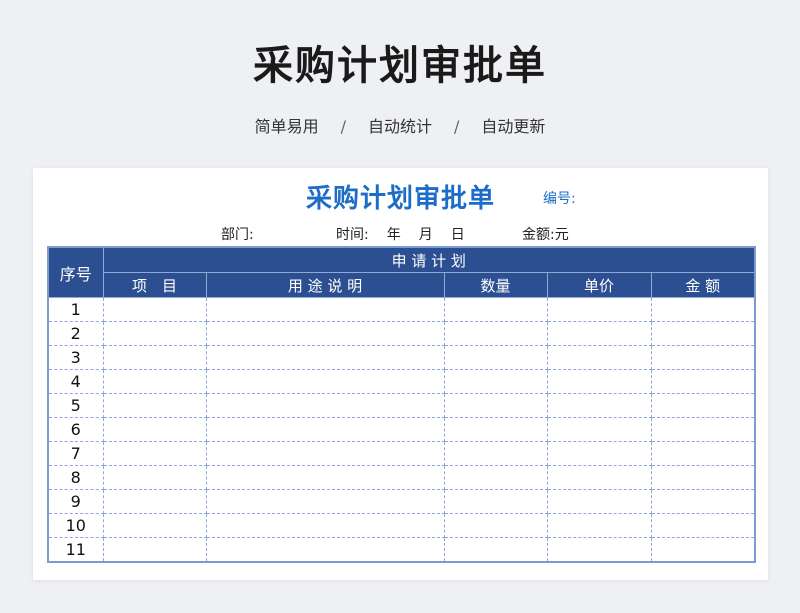 This screenshot has height=613, width=800. What do you see at coordinates (76, 501) in the screenshot?
I see `row-number: 9` at bounding box center [76, 501].